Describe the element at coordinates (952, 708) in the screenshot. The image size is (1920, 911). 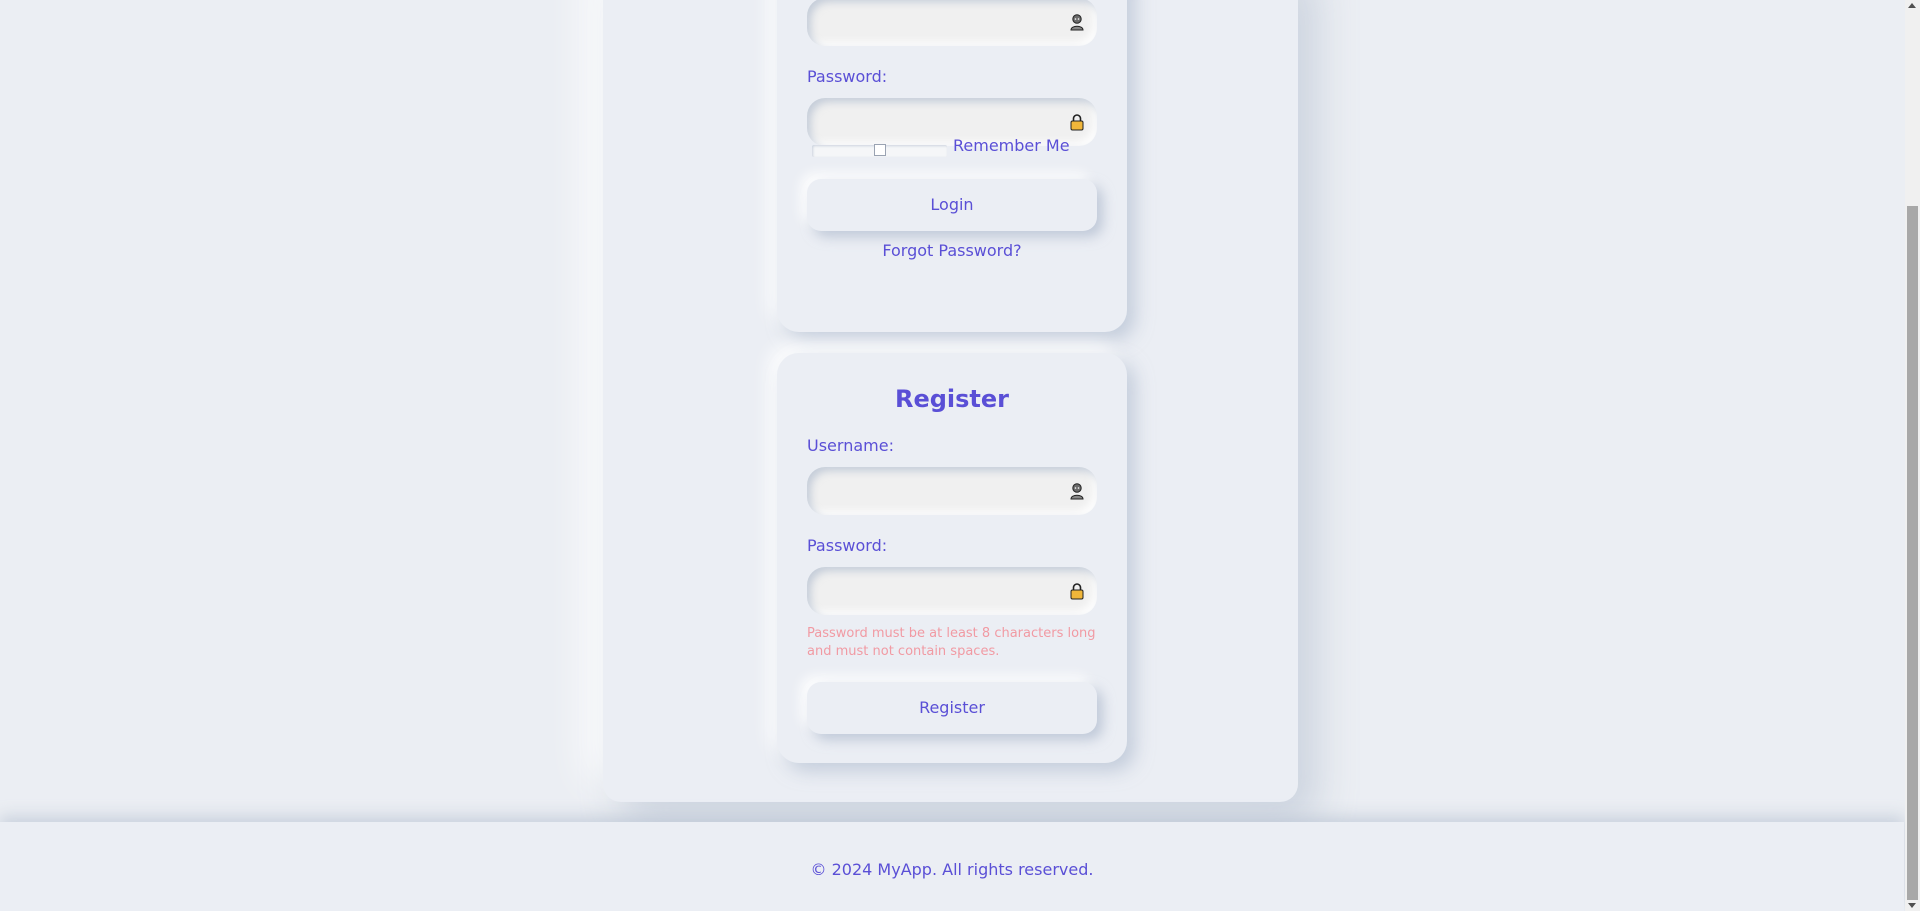
I see `register-button: Register` at that location.